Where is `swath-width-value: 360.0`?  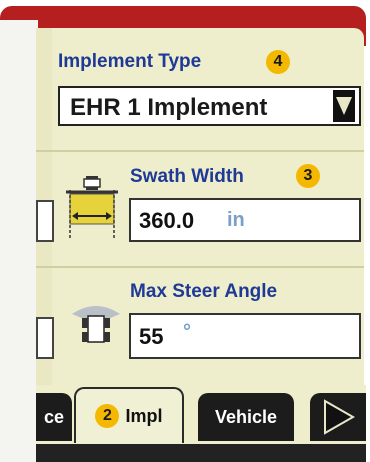 swath-width-value: 360.0 is located at coordinates (167, 220).